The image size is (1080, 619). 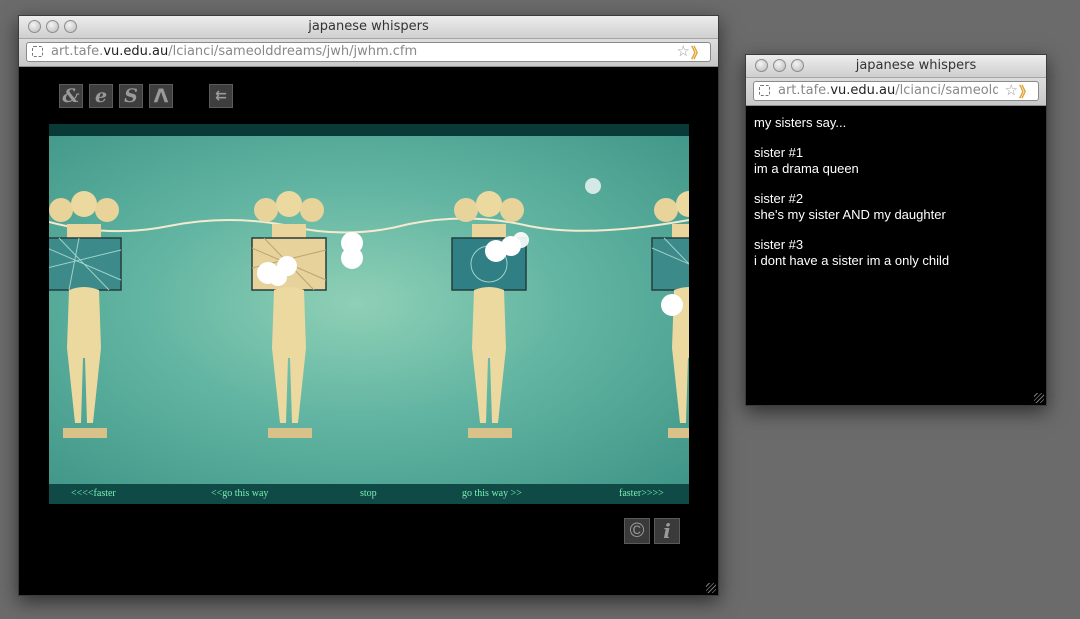 I want to click on address-bar: art.tafe.vu.edu.au/lcianci/sameoldd ☆ 》, so click(x=896, y=92).